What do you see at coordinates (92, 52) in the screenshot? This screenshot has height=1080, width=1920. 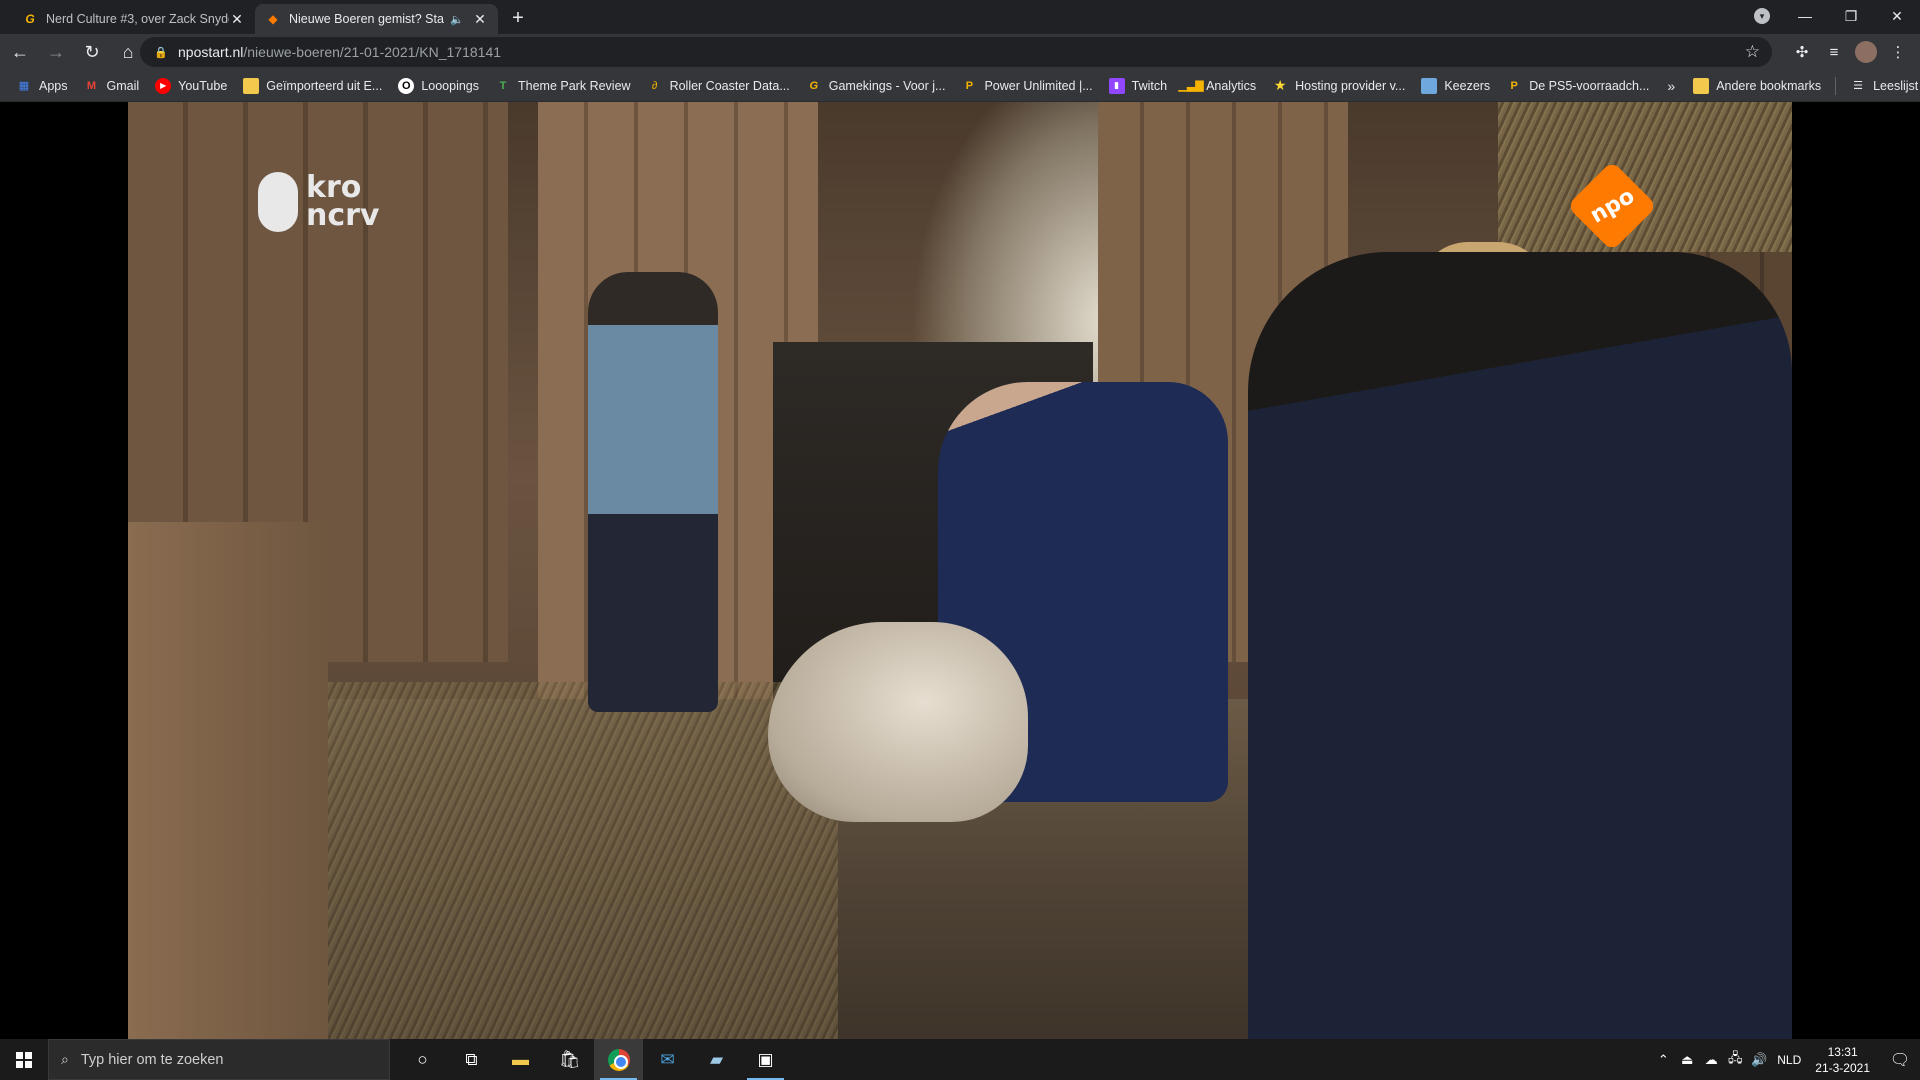 I see `reload-icon: ↻` at bounding box center [92, 52].